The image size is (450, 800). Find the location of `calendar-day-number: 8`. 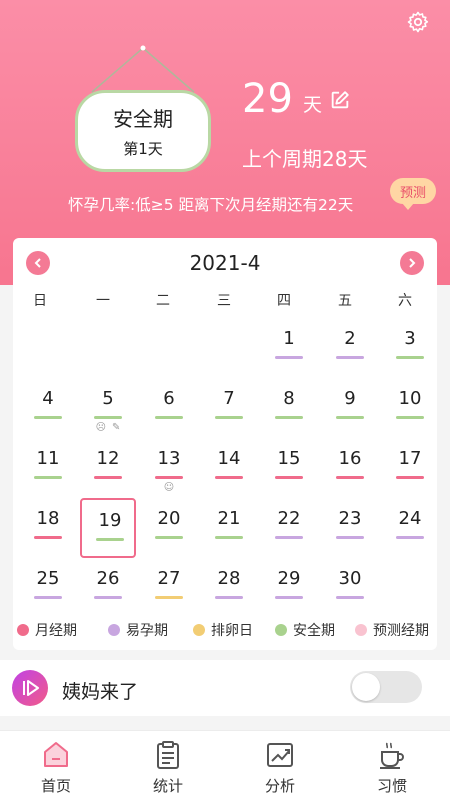

calendar-day-number: 8 is located at coordinates (289, 398).